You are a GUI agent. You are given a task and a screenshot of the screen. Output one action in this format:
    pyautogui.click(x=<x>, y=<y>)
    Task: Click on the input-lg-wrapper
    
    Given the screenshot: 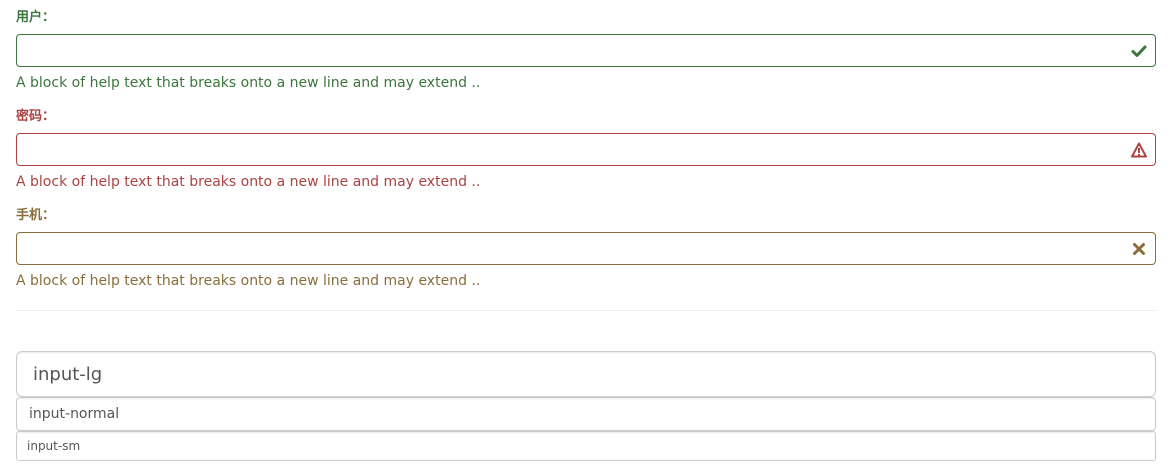 What is the action you would take?
    pyautogui.click(x=586, y=374)
    